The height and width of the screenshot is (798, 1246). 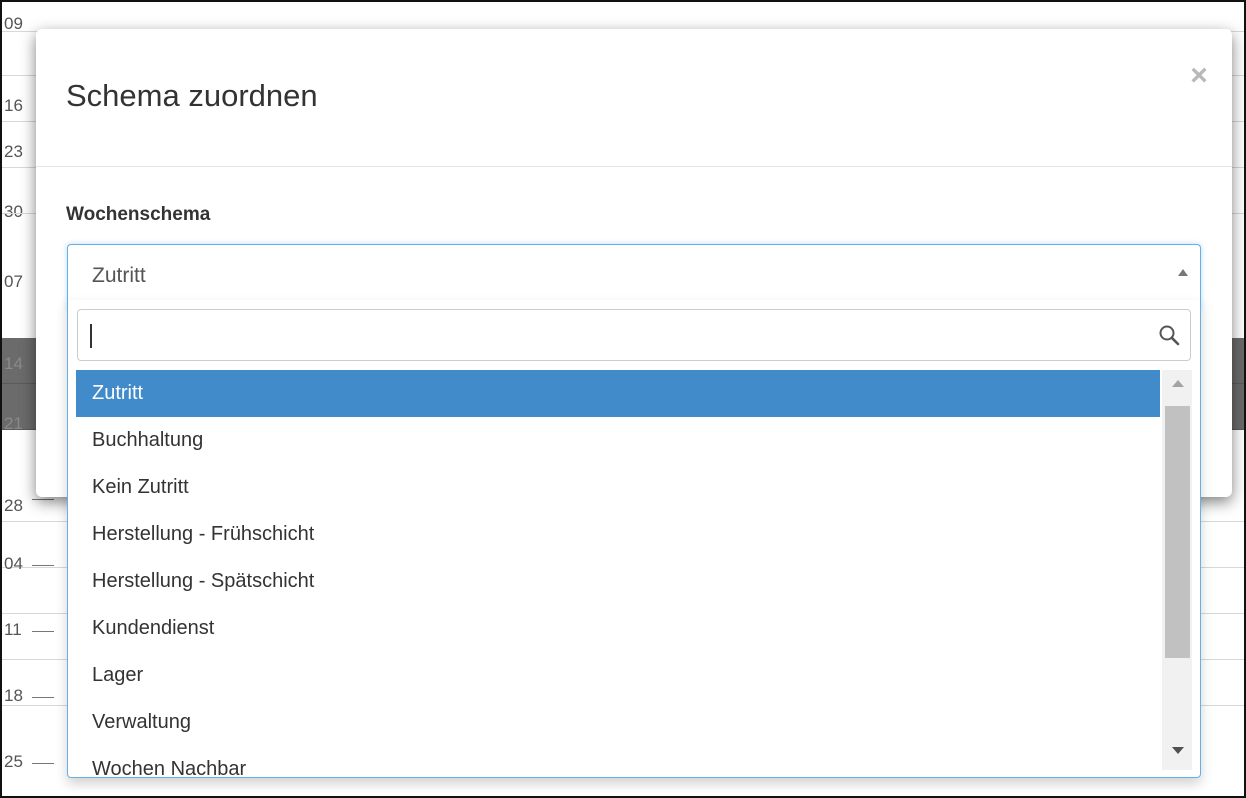 What do you see at coordinates (618, 628) in the screenshot?
I see `option-kundendienst: Kundendienst` at bounding box center [618, 628].